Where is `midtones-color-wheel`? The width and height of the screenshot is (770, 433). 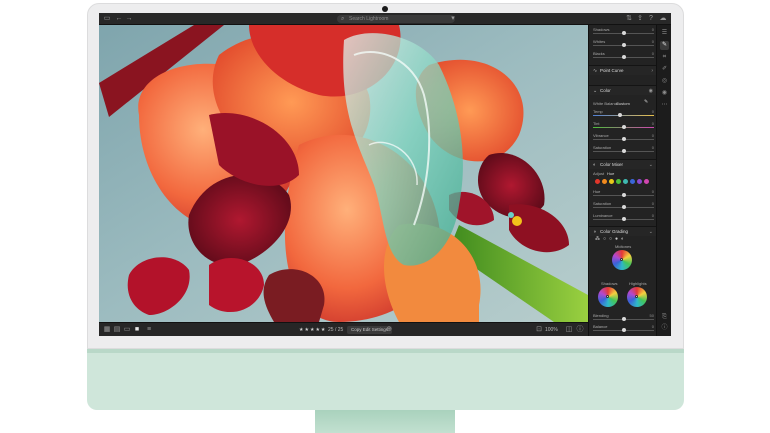 midtones-color-wheel is located at coordinates (622, 260).